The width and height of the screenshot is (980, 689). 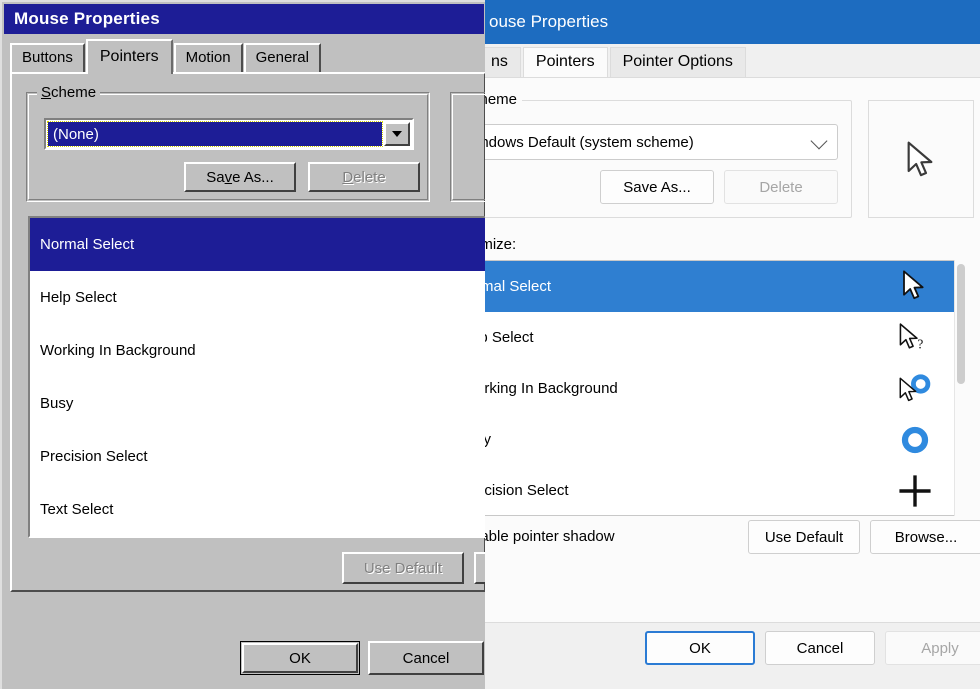 I want to click on tab-motion-label: Motion, so click(x=208, y=57).